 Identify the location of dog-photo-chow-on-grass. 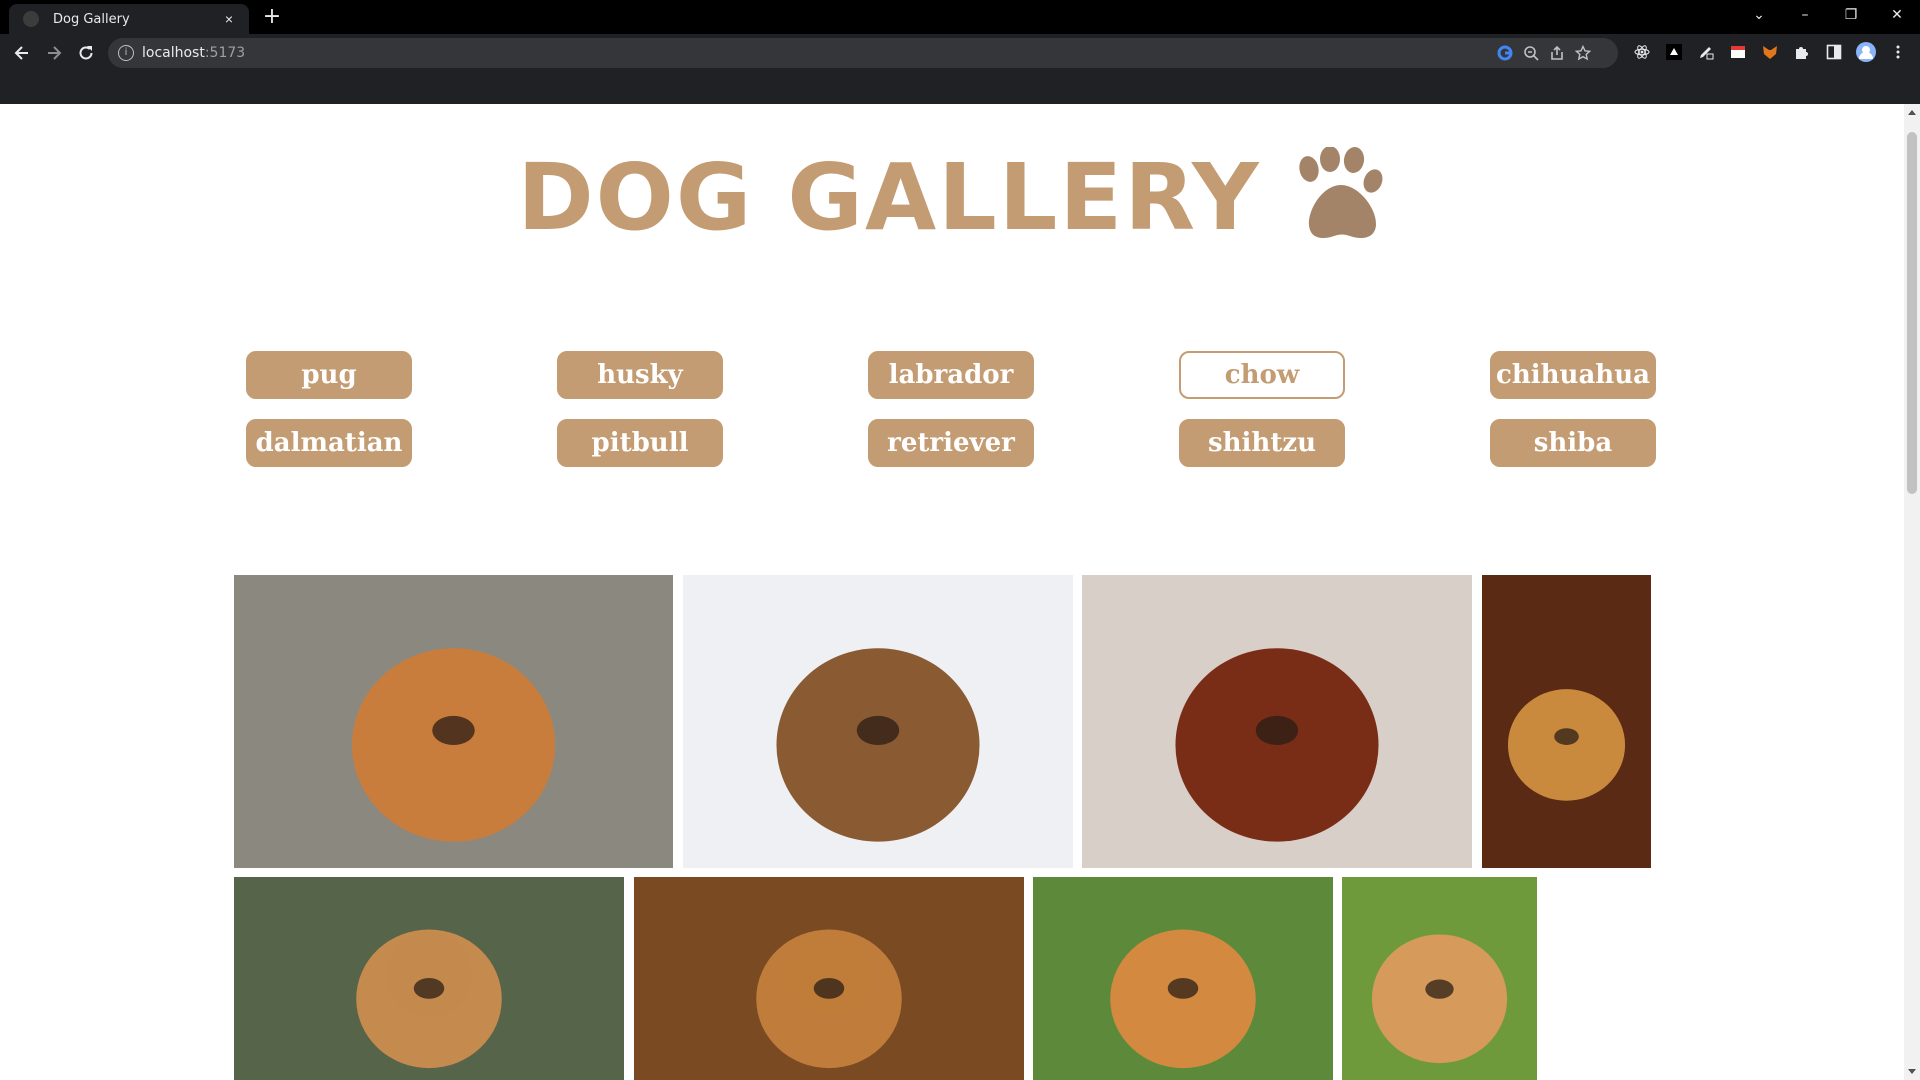
(1183, 978).